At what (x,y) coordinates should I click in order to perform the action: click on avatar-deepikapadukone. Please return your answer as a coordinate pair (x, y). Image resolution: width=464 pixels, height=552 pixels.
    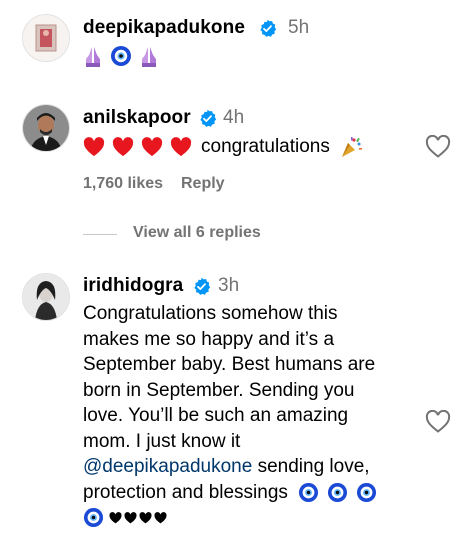
    Looking at the image, I should click on (46, 38).